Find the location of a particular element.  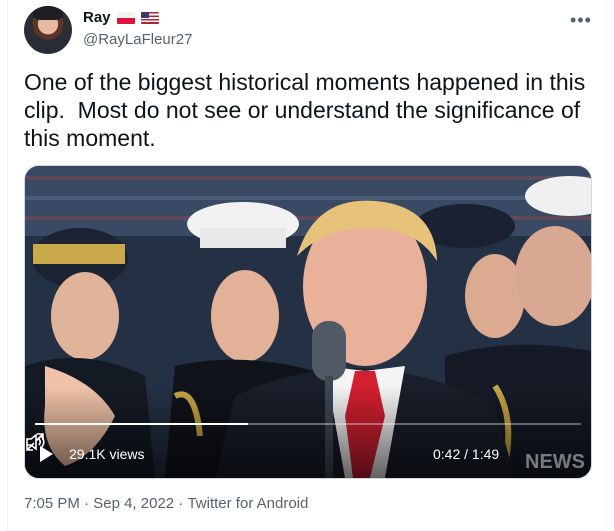

video-controls: 29.1K views 0:42 / 1:49 is located at coordinates (308, 452).